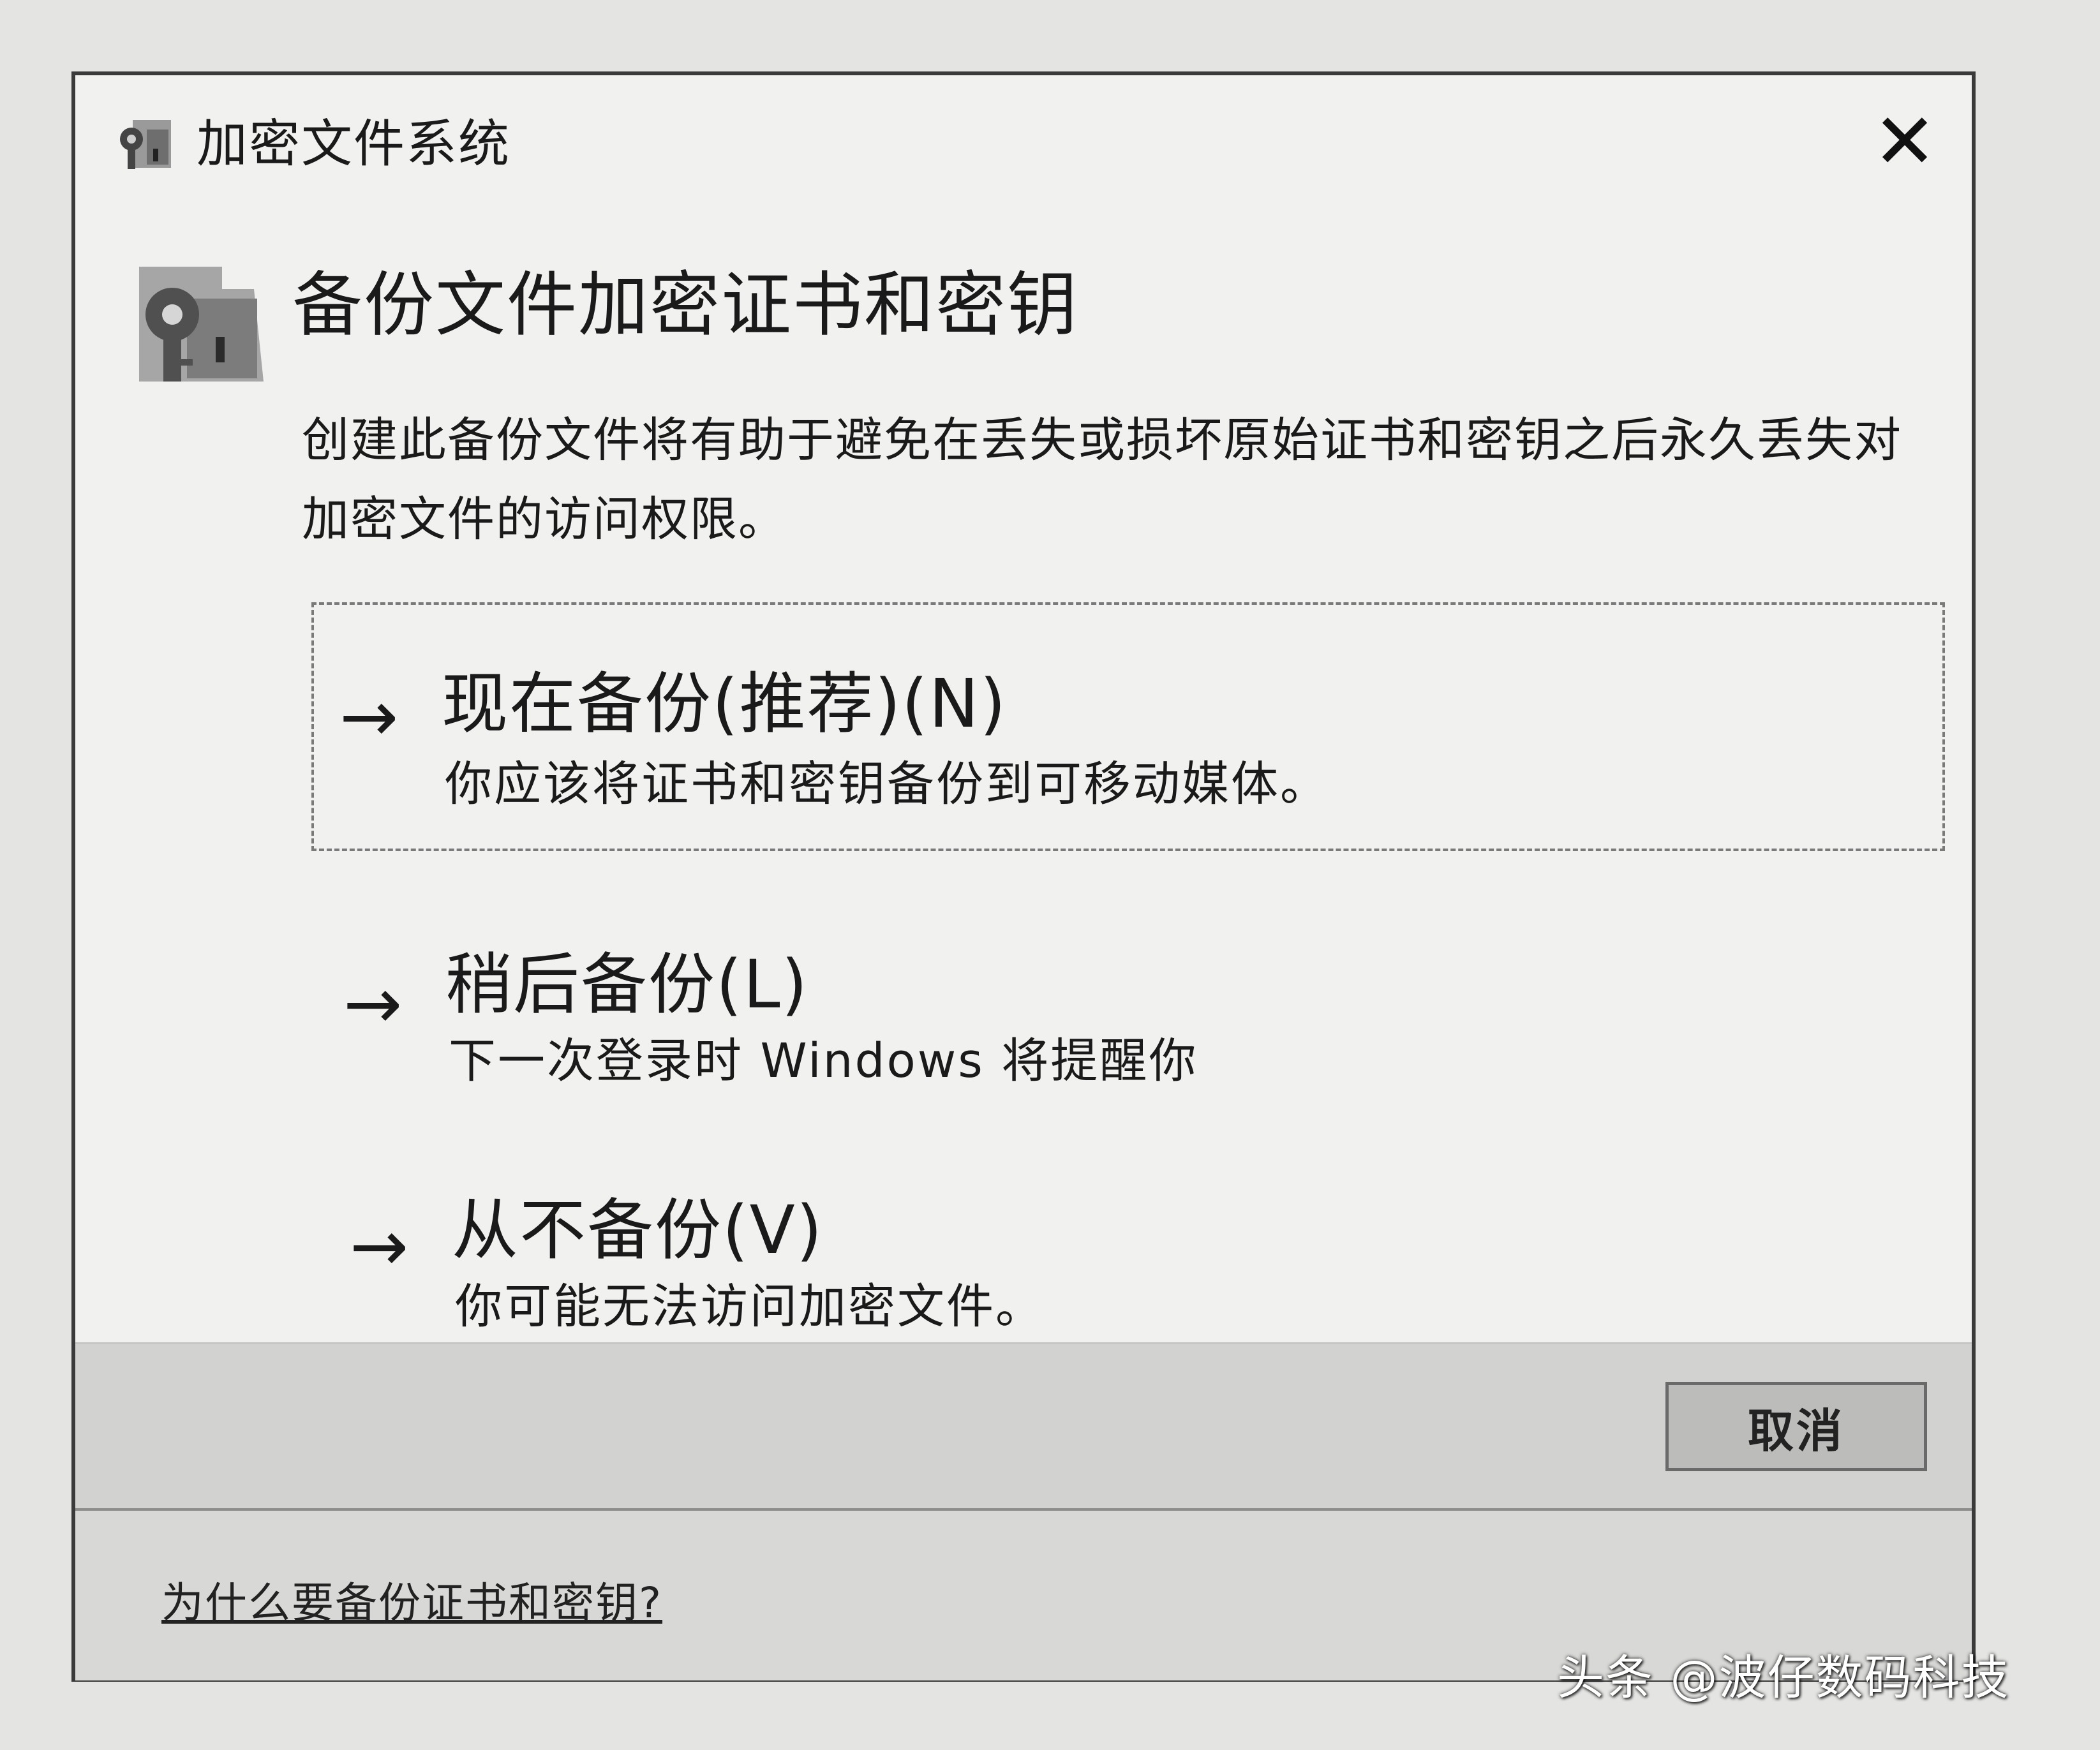 The image size is (2100, 1750). What do you see at coordinates (627, 984) in the screenshot?
I see `option-title: 稍后备份(L)` at bounding box center [627, 984].